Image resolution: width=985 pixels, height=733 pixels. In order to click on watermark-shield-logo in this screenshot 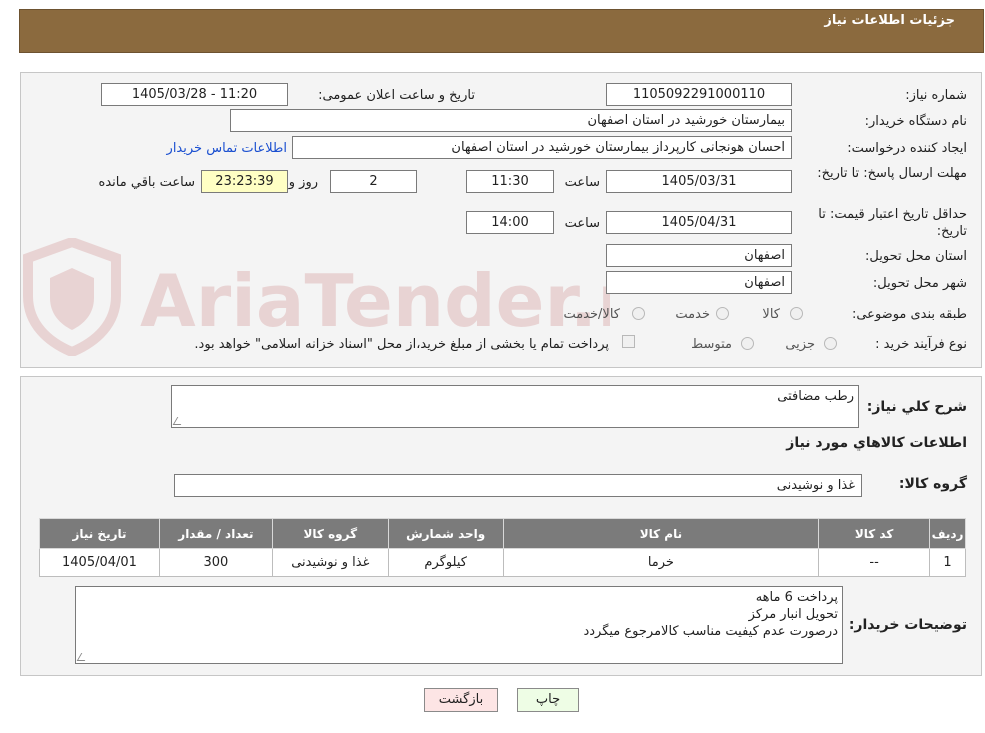, I will do `click(72, 297)`.